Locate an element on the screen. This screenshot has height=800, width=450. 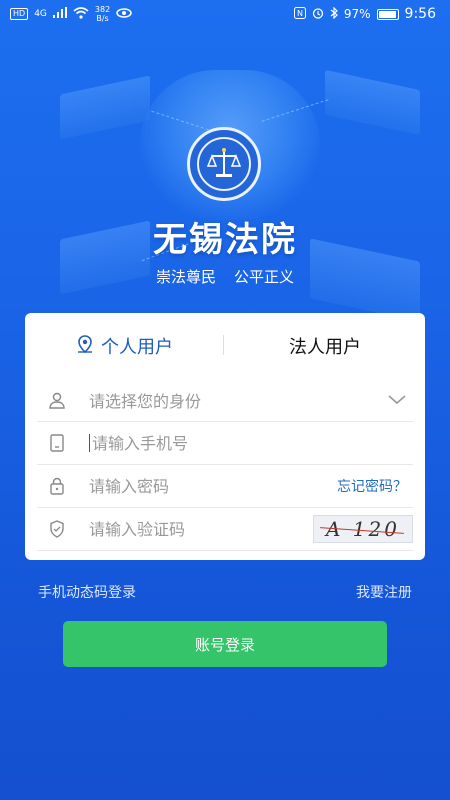
status-right: N 97% 9:56 is located at coordinates (364, 14).